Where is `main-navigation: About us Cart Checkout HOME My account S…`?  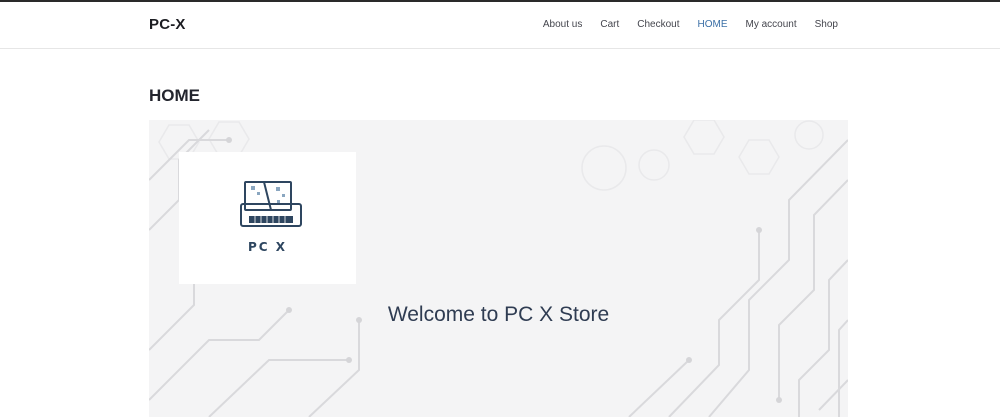
main-navigation: About us Cart Checkout HOME My account S… is located at coordinates (690, 24).